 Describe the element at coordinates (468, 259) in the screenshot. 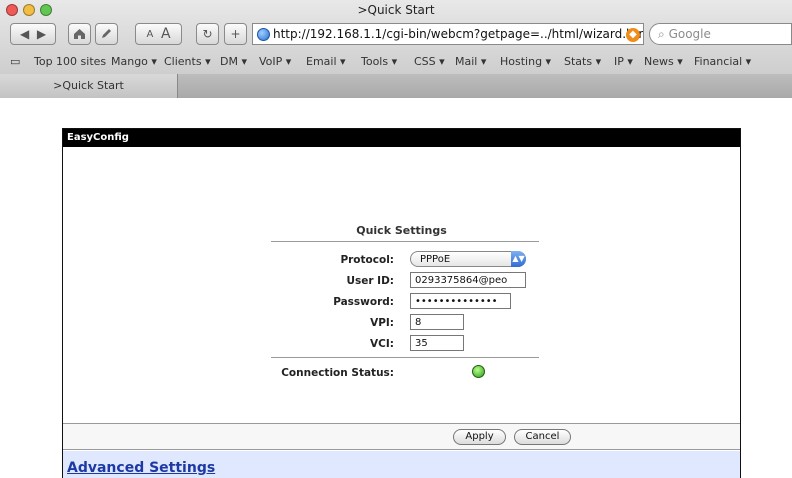

I see `protocol-select: PPPoE ▲▼` at that location.